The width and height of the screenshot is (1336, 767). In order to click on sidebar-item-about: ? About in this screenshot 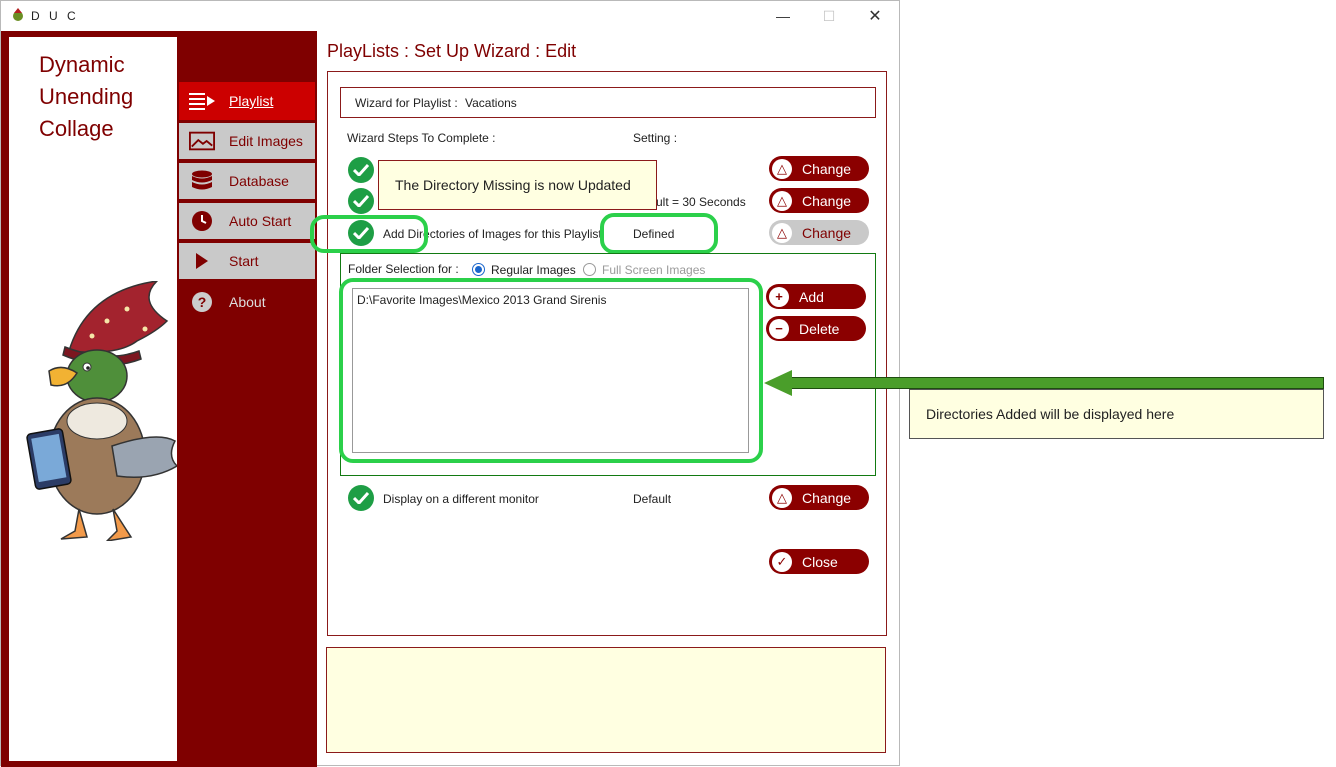, I will do `click(247, 302)`.